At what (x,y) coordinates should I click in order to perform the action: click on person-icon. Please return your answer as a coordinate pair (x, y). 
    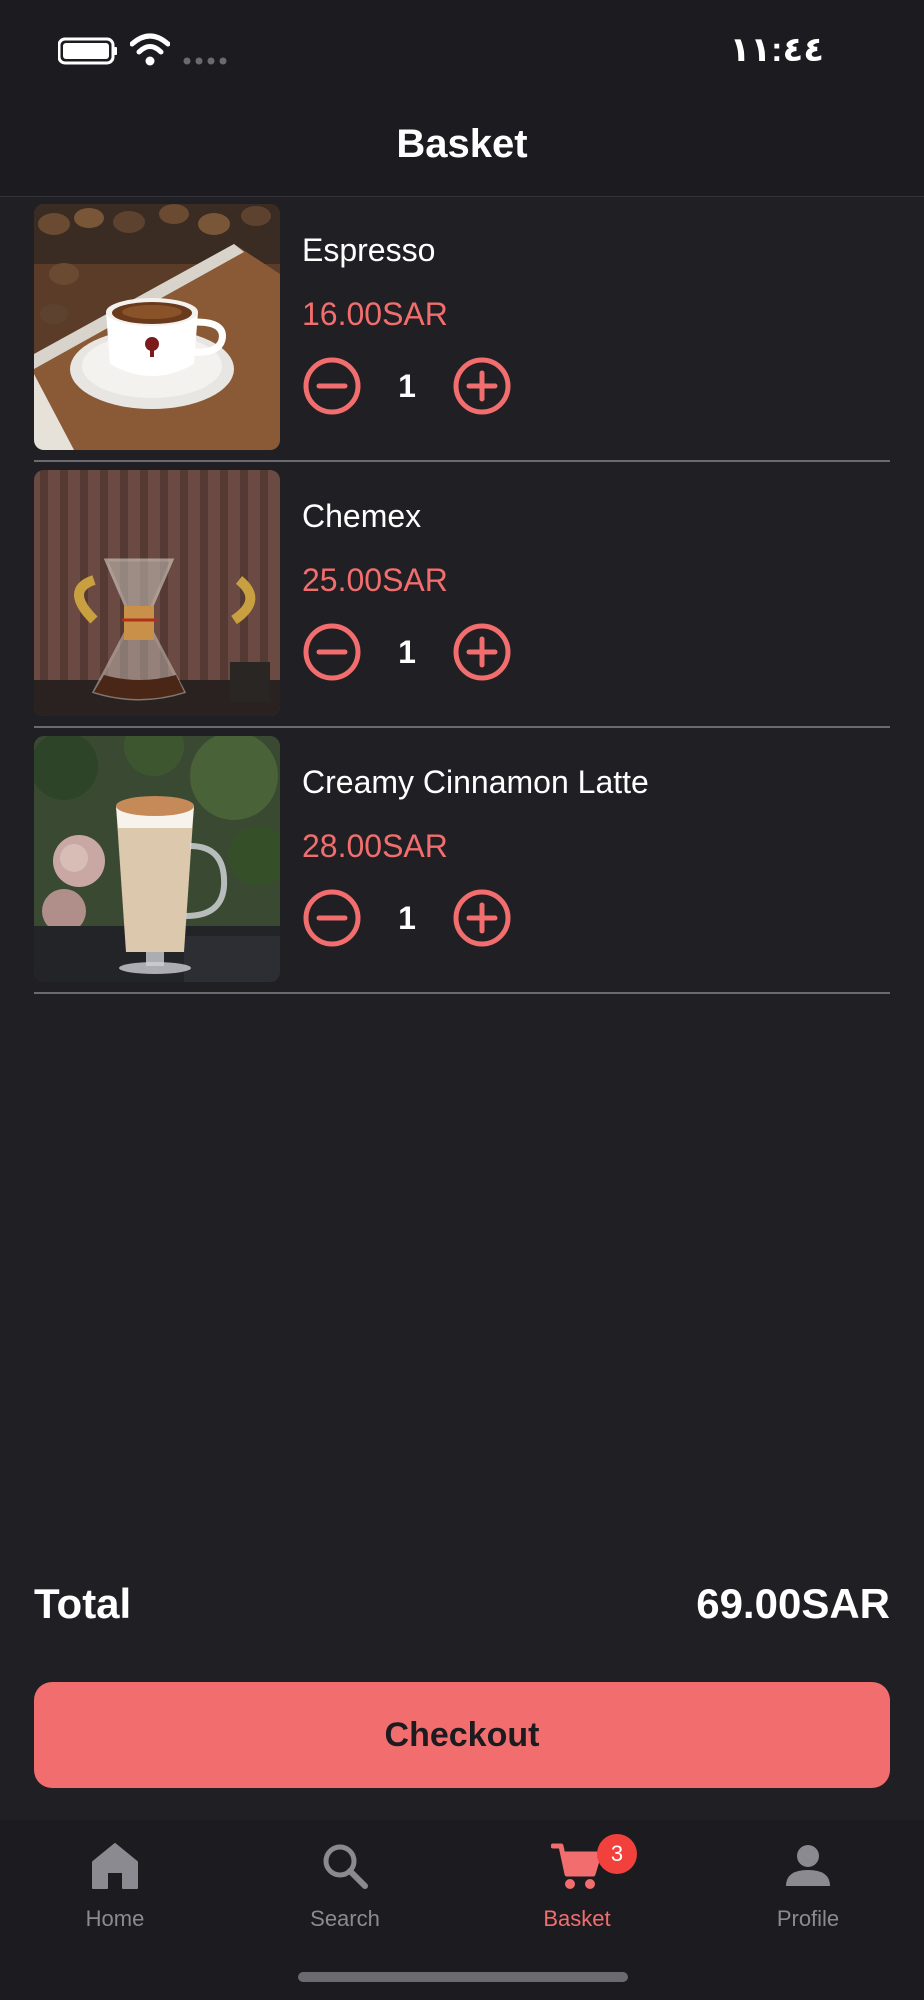
    Looking at the image, I should click on (808, 1865).